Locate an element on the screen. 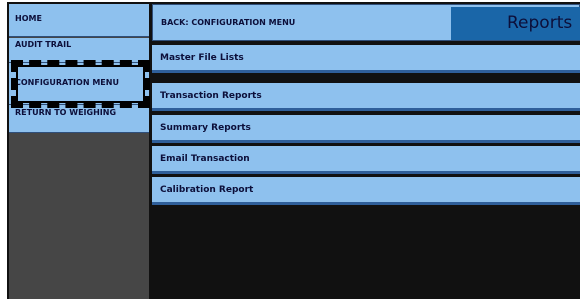 This screenshot has width=580, height=299. menu-item-email-transaction: Email Transaction is located at coordinates (366, 160).